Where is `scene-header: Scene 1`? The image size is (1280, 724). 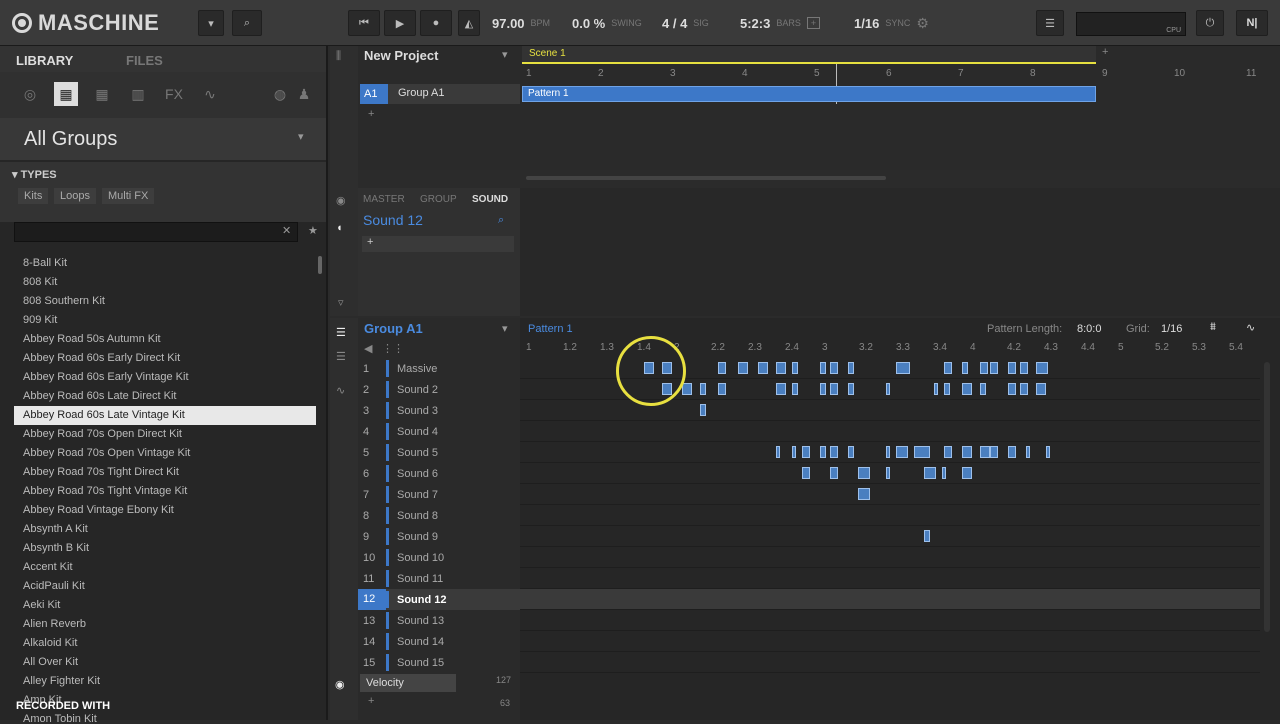 scene-header: Scene 1 is located at coordinates (809, 55).